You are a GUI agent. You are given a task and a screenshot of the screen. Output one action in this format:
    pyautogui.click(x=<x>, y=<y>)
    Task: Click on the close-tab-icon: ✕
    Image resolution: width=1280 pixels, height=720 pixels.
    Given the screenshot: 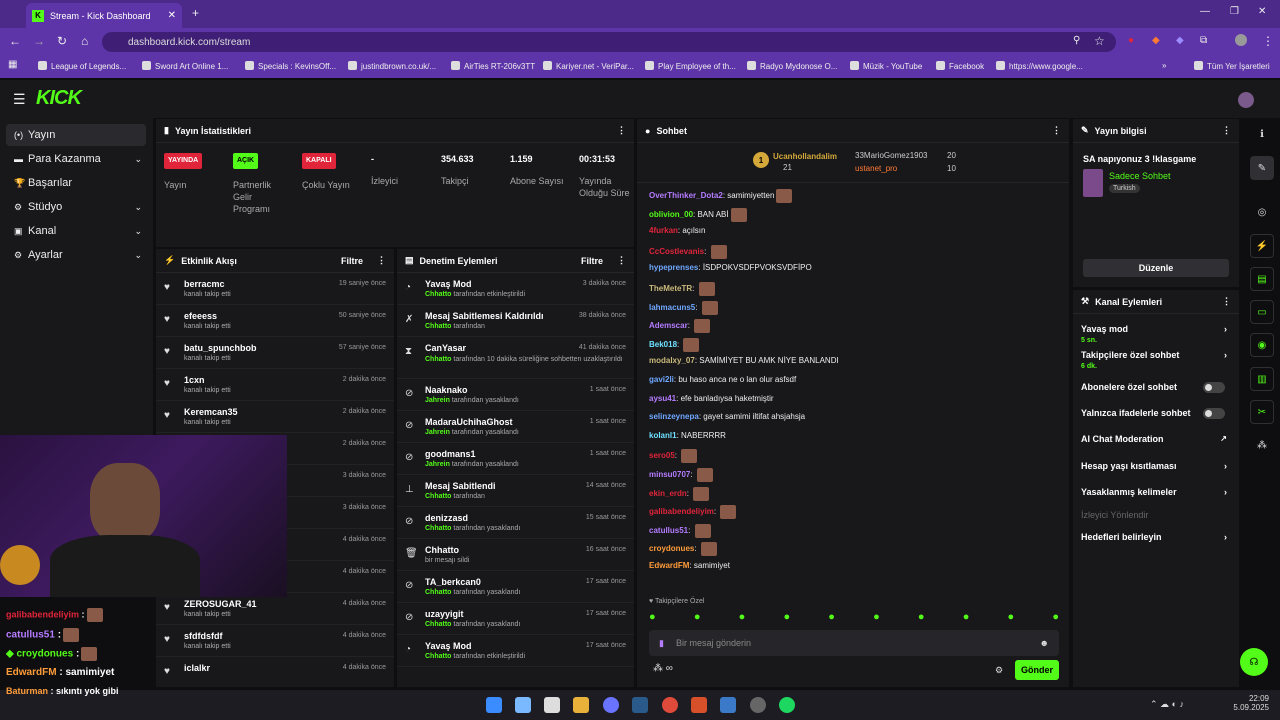 What is the action you would take?
    pyautogui.click(x=172, y=15)
    